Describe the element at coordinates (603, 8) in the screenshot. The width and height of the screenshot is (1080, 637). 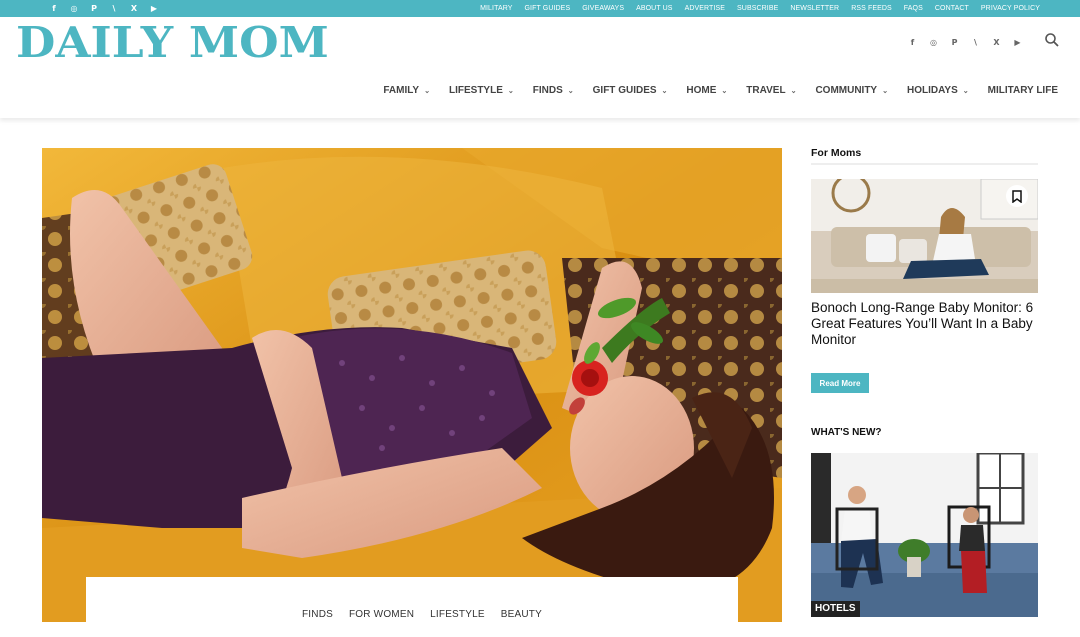
I see `top-link-giveaways: GIVEAWAYS` at that location.